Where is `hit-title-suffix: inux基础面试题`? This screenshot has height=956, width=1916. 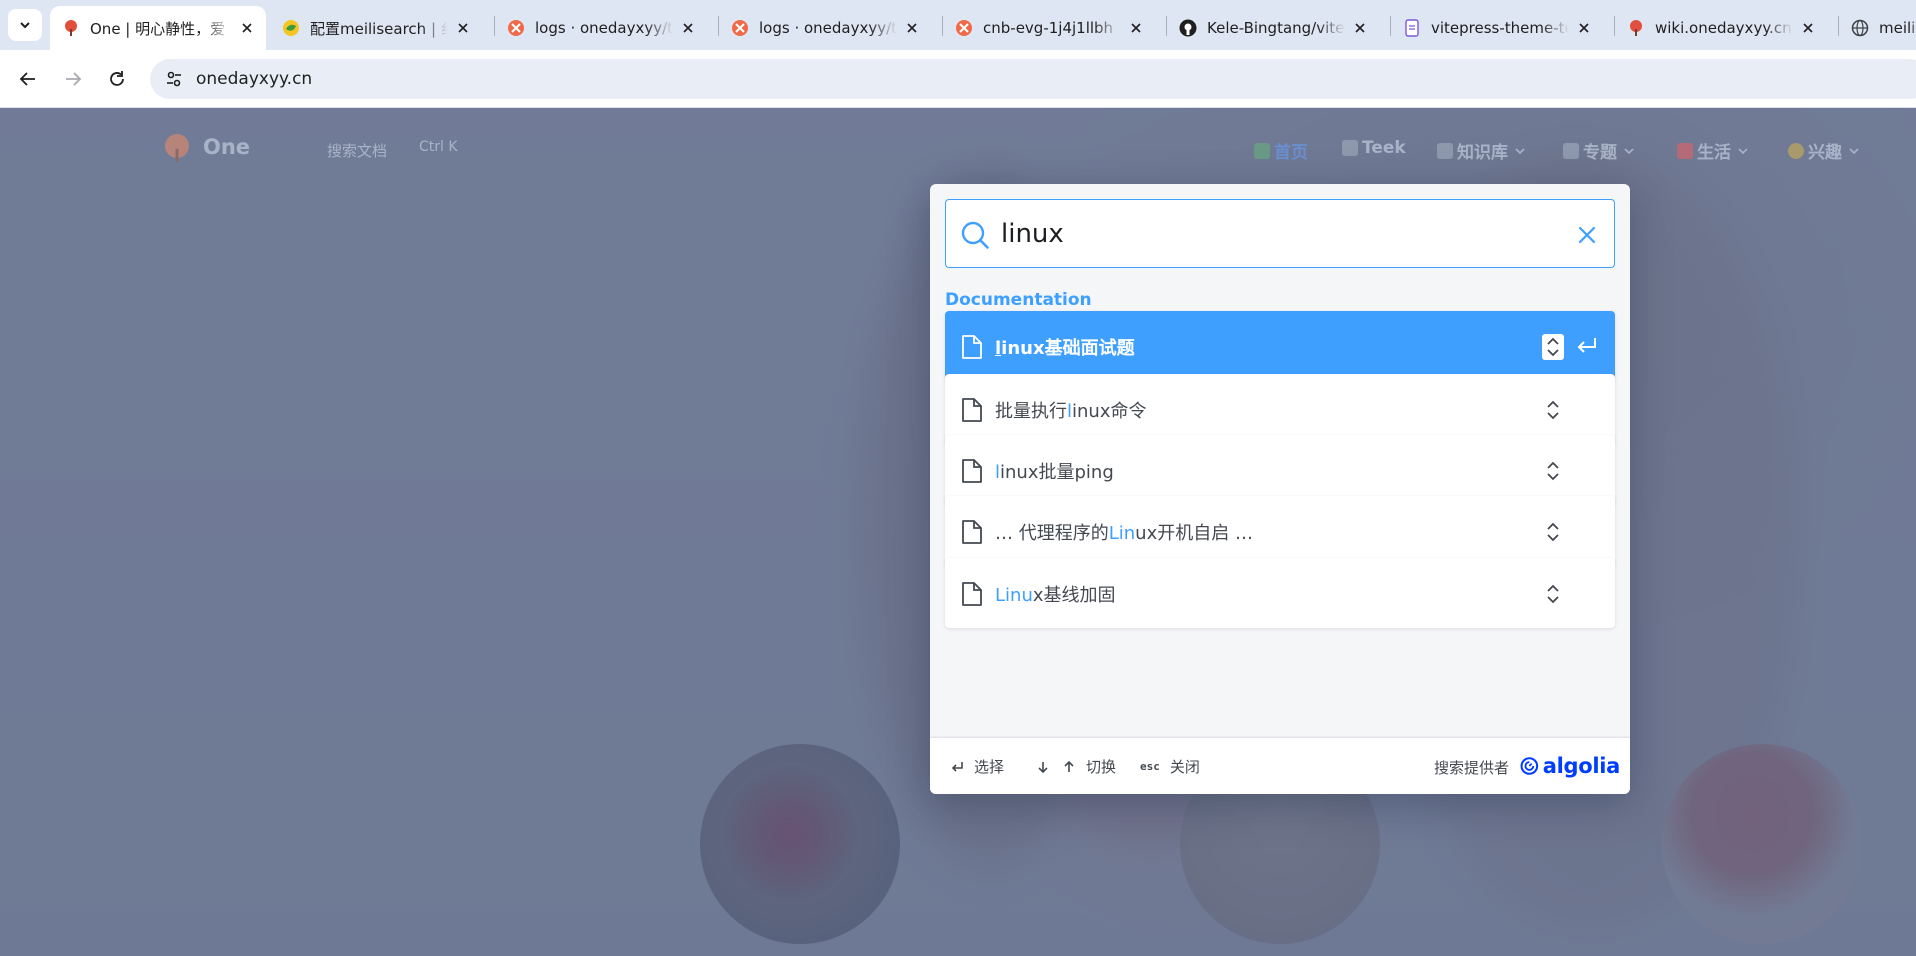
hit-title-suffix: inux基础面试题 is located at coordinates (1068, 348).